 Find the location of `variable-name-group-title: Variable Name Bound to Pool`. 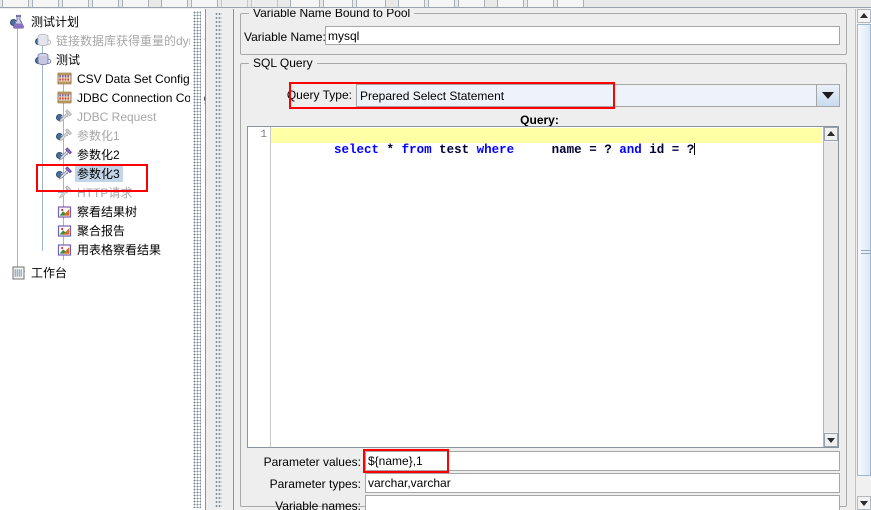

variable-name-group-title: Variable Name Bound to Pool is located at coordinates (332, 14).